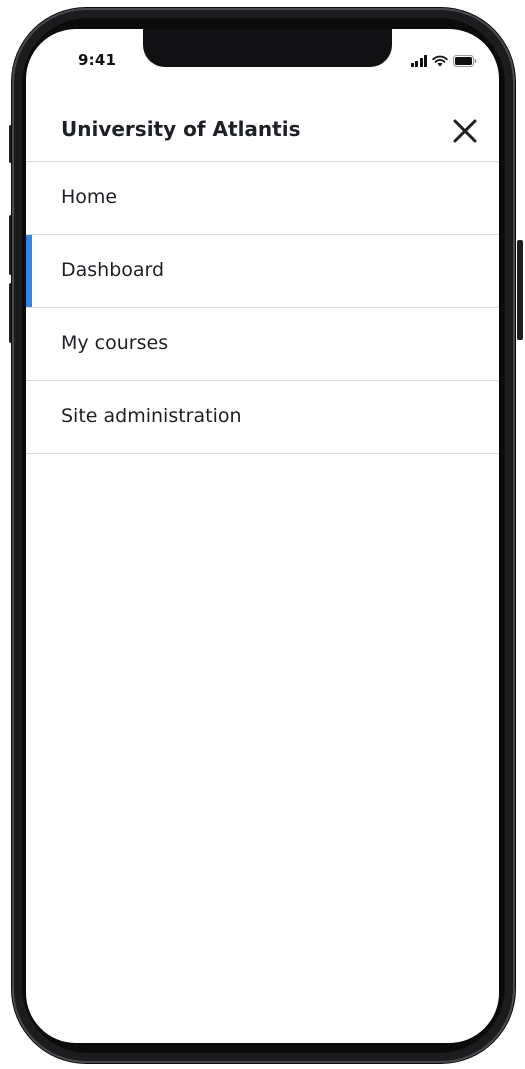  Describe the element at coordinates (262, 344) in the screenshot. I see `menu-item-my-courses: My courses` at that location.